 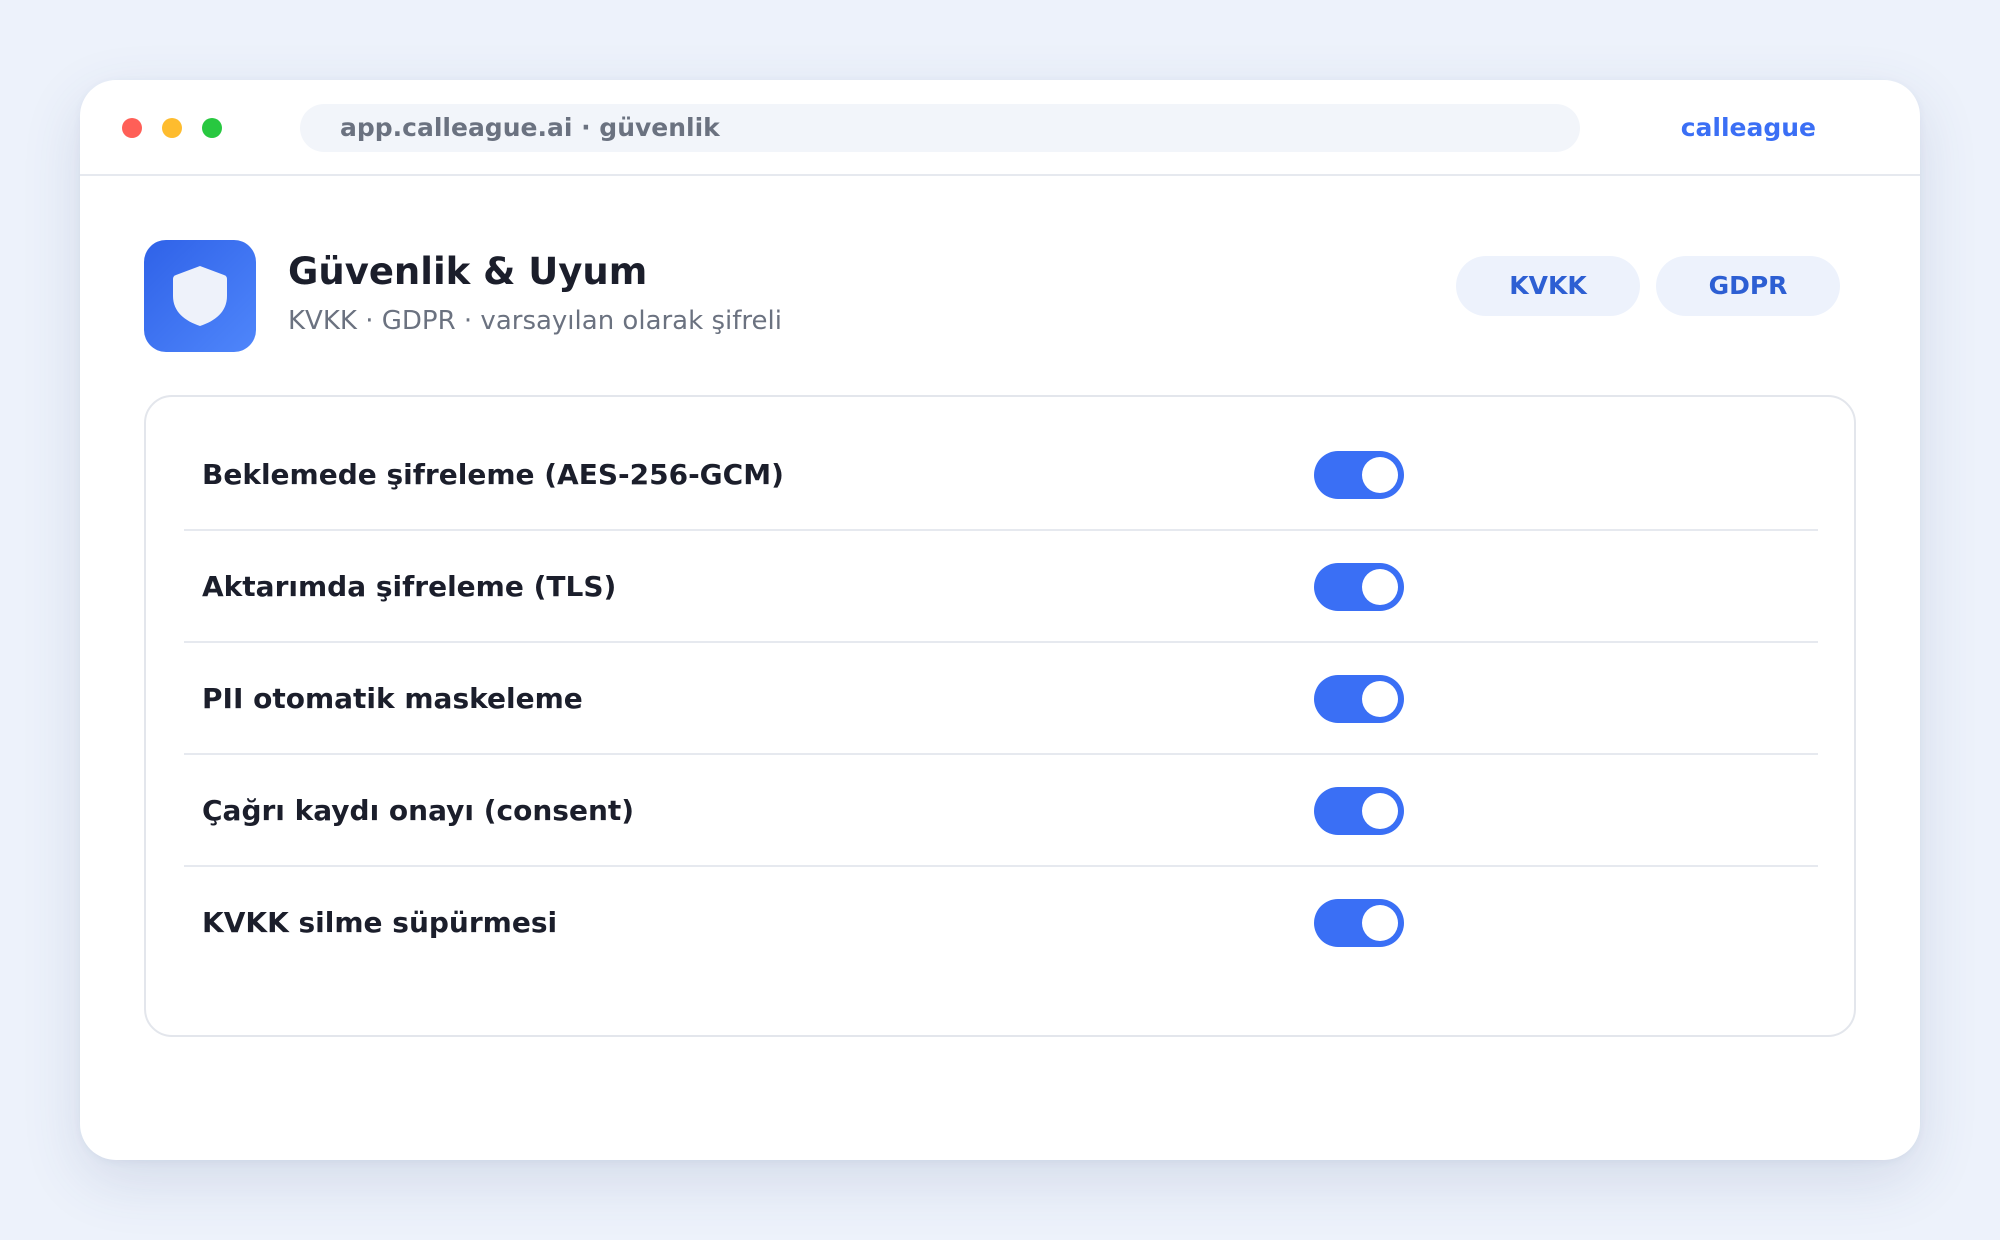 I want to click on shield-icon, so click(x=200, y=296).